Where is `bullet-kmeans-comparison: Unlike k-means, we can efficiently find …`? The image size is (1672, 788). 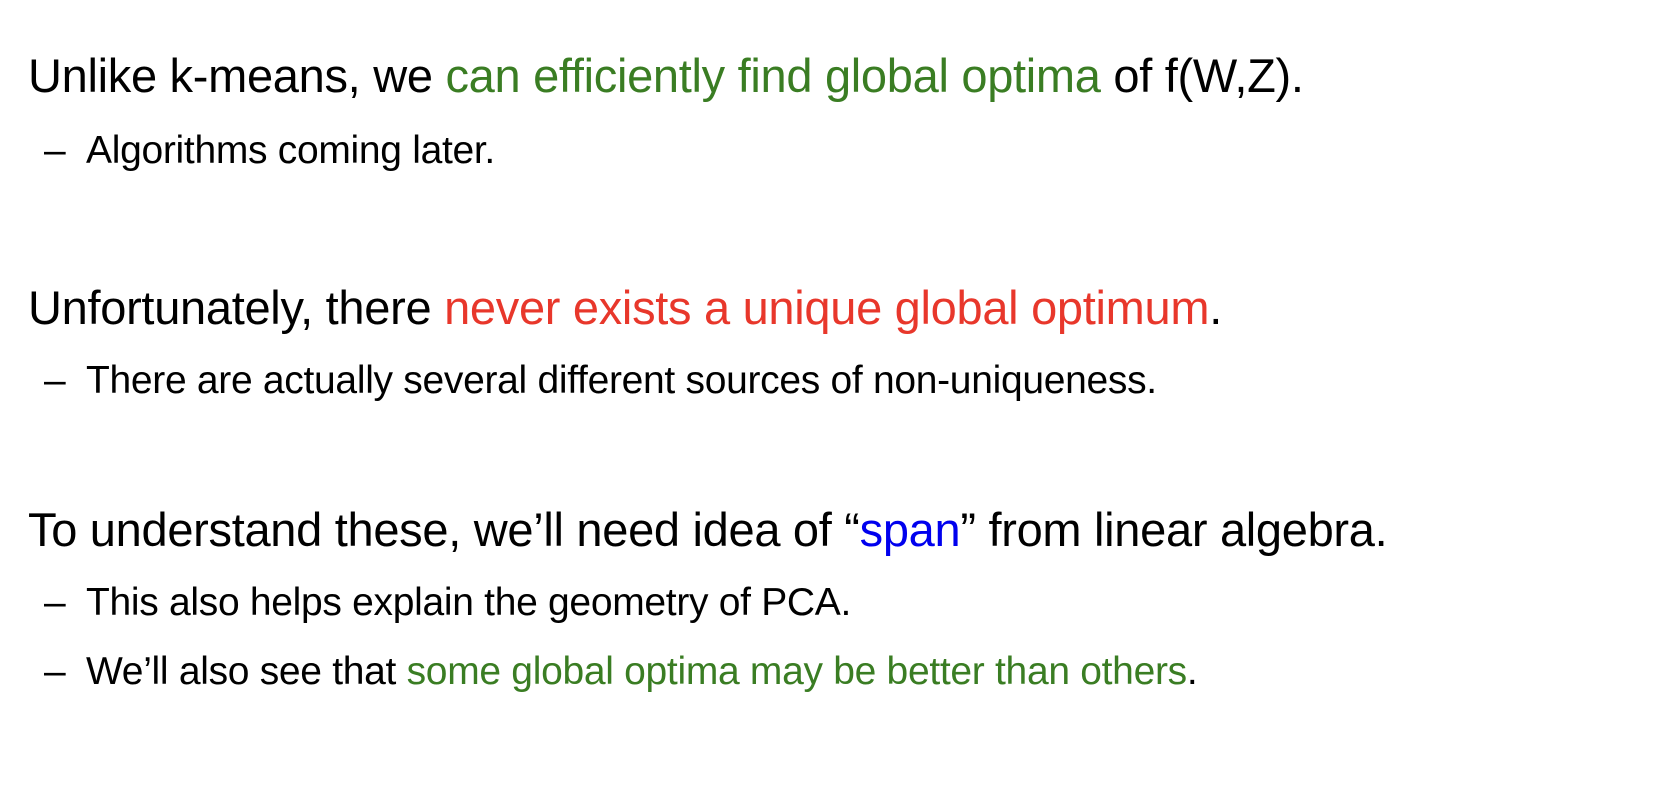 bullet-kmeans-comparison: Unlike k-means, we can efficiently find … is located at coordinates (666, 76).